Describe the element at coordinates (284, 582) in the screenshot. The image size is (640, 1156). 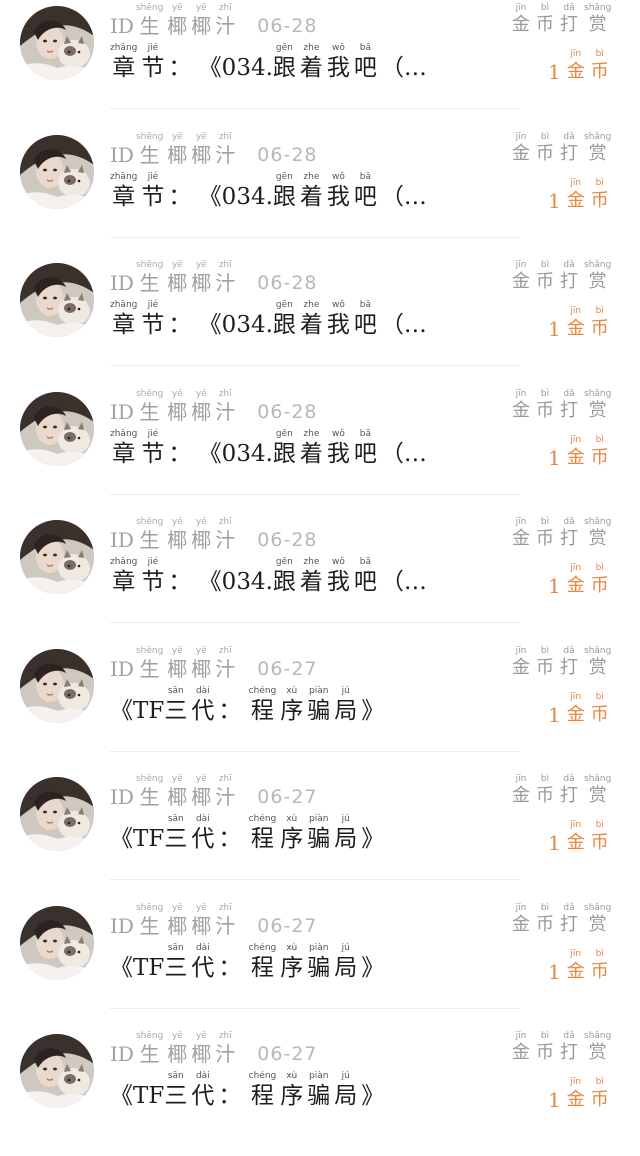
I see `hanzi-char: 跟` at that location.